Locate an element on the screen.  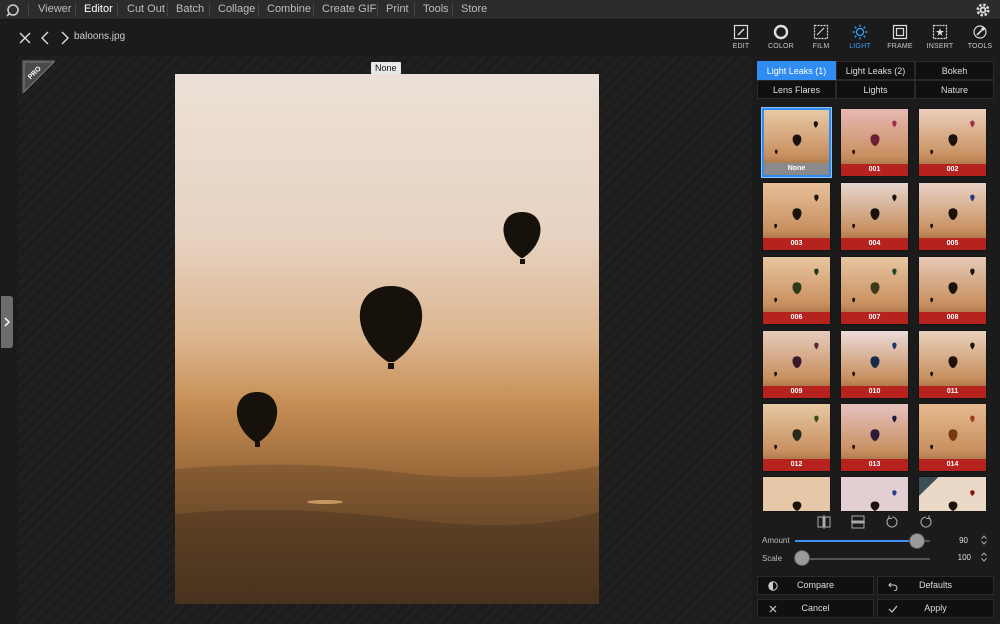
compare-label: Compare is located at coordinates (815, 585).